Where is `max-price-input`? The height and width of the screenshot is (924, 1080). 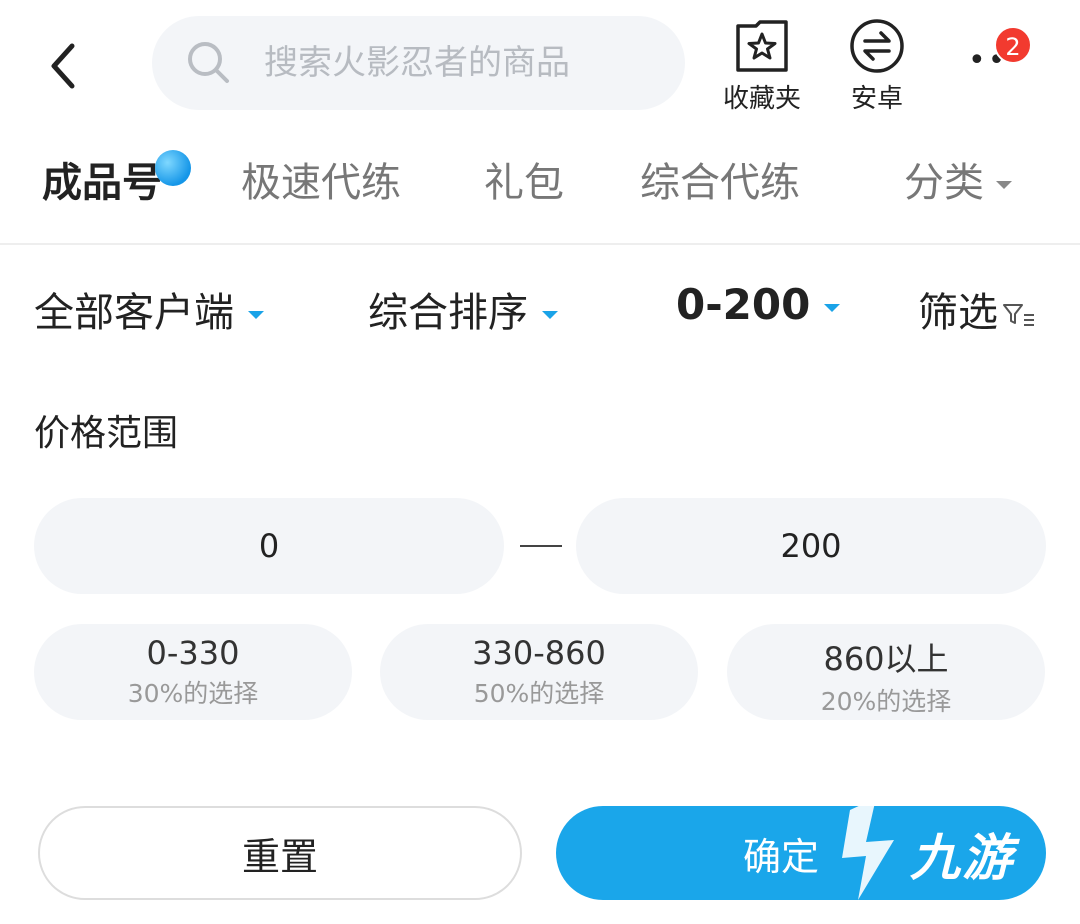
max-price-input is located at coordinates (811, 546).